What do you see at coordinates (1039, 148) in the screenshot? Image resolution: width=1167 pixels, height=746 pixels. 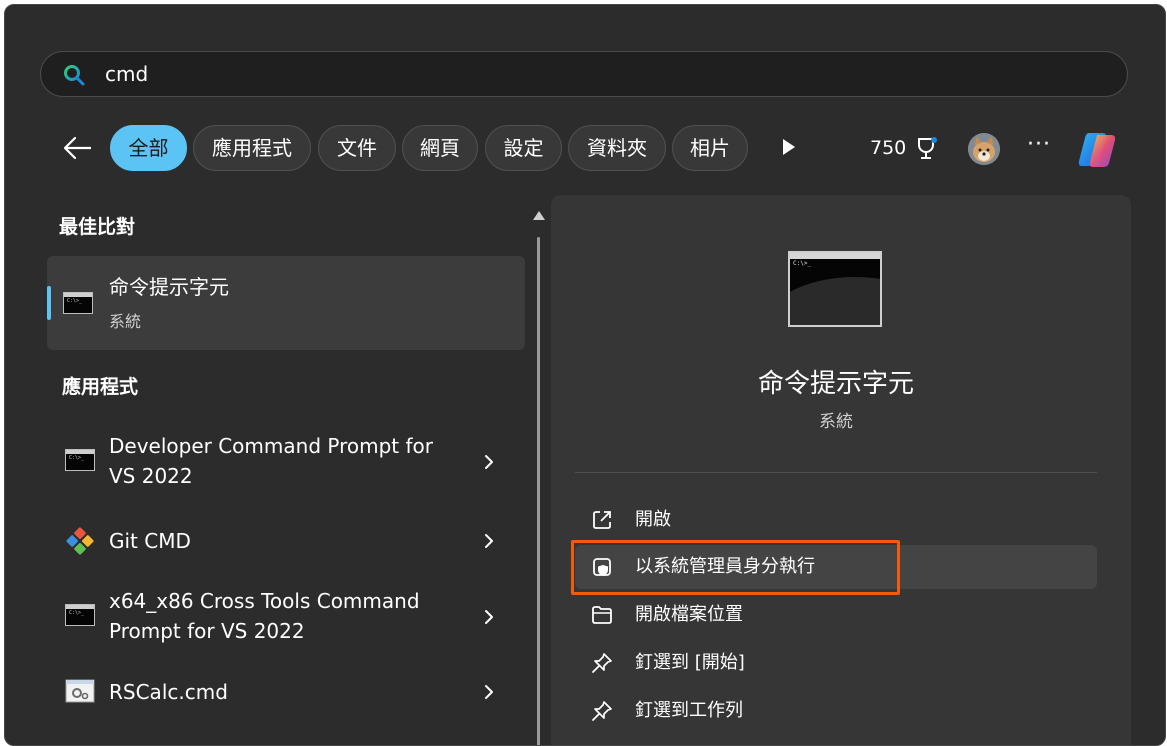 I see `more-options-button: ···` at bounding box center [1039, 148].